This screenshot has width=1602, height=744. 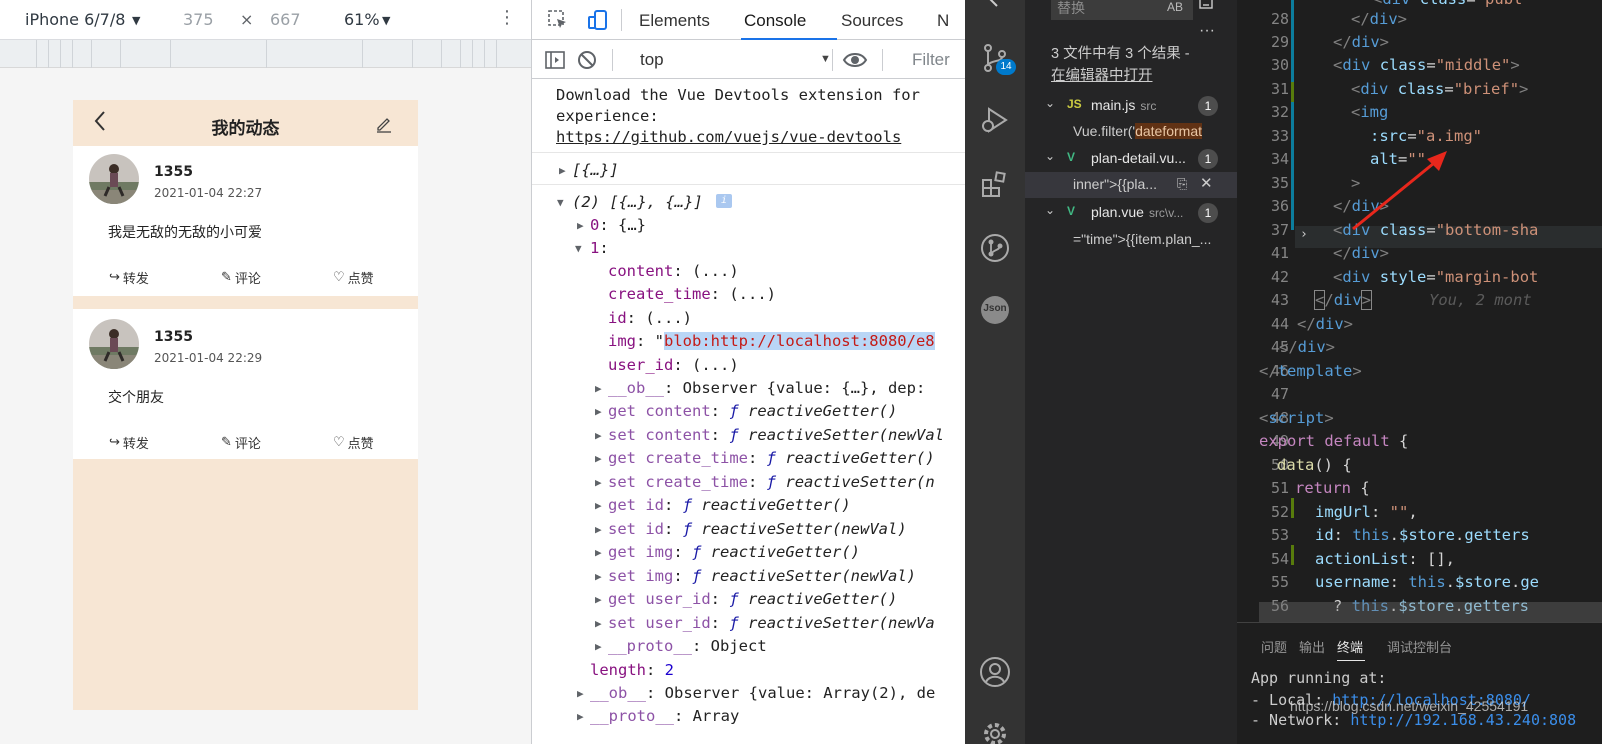 What do you see at coordinates (995, 248) in the screenshot?
I see `git-graph-icon` at bounding box center [995, 248].